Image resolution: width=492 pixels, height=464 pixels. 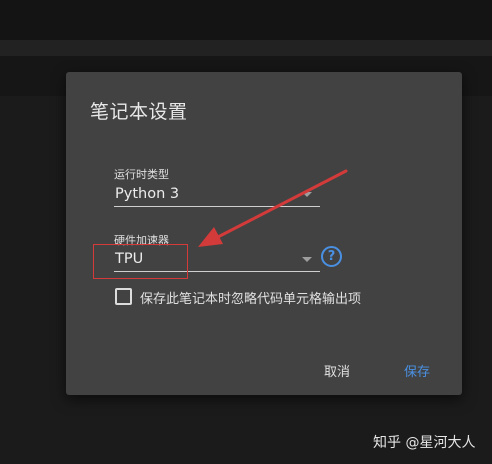 I want to click on toolbar-divider-band, so click(x=246, y=48).